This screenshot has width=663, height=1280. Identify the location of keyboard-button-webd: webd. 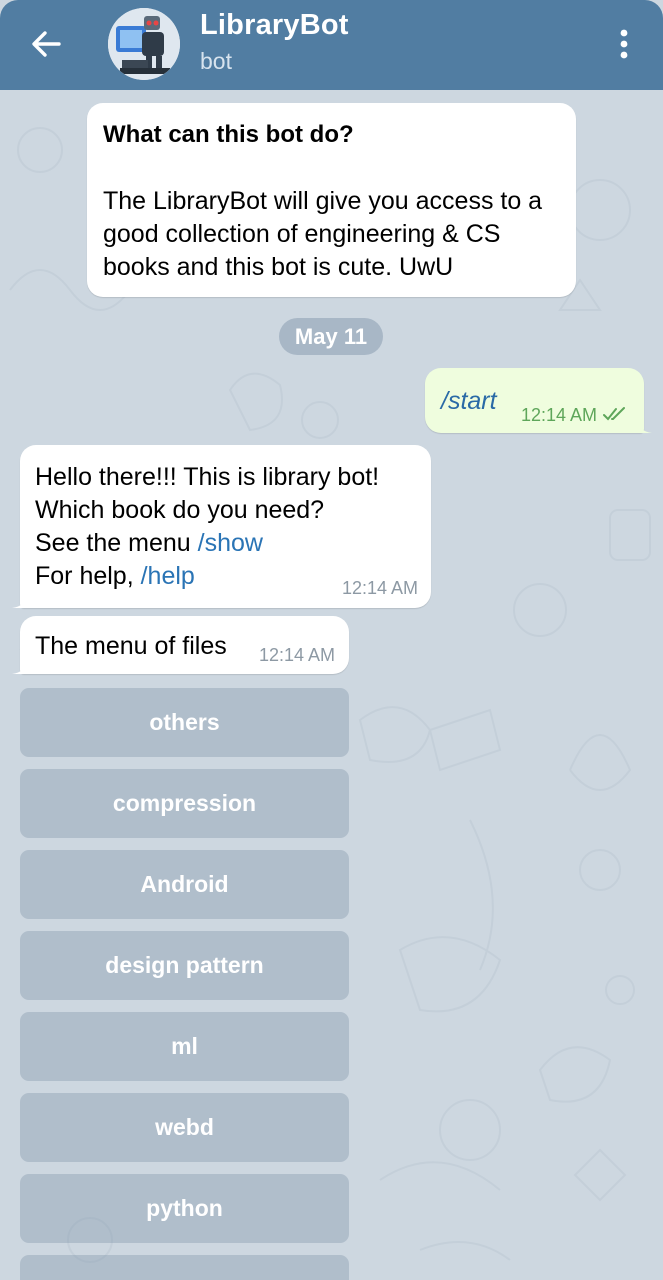
(184, 1127).